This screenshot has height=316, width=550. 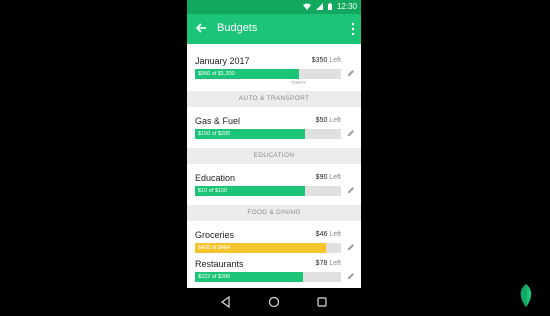 What do you see at coordinates (274, 126) in the screenshot?
I see `budget-item-gas-fuel: Gas & Fuel $50 Left $150 of $200` at bounding box center [274, 126].